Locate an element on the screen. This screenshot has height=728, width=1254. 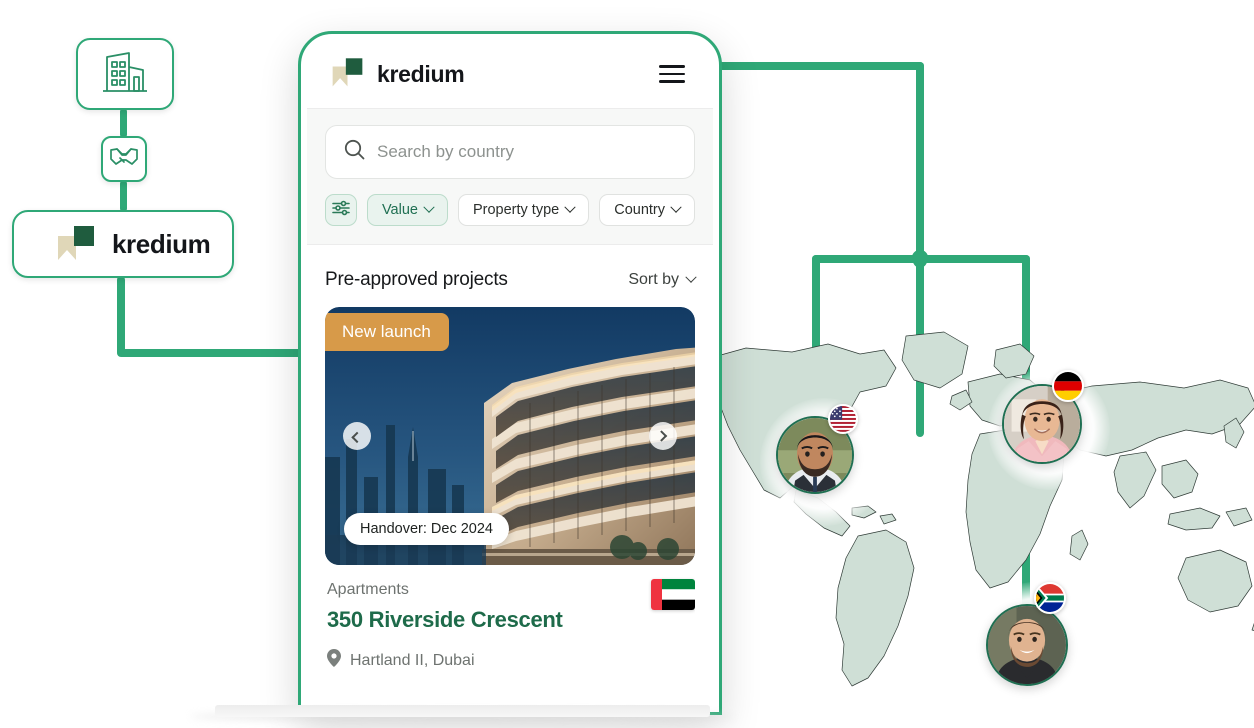
hamburger-menu-icon is located at coordinates (672, 74).